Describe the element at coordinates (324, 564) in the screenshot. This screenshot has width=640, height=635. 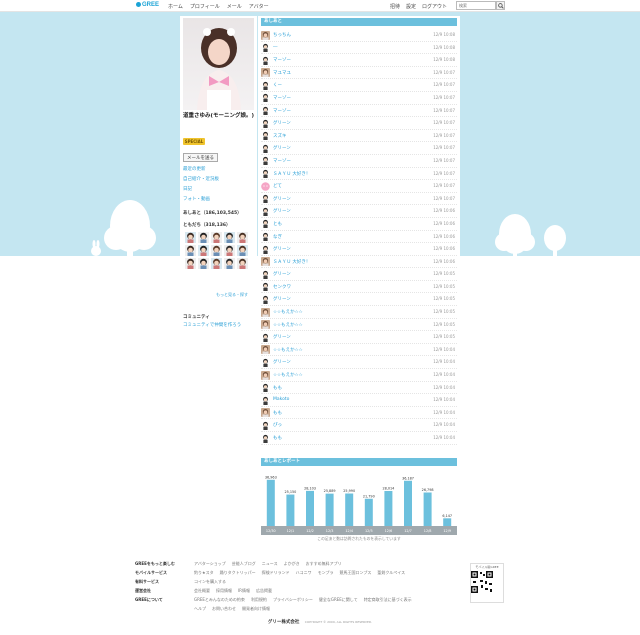
I see `footer-link: おすすめ無料アプリ` at that location.